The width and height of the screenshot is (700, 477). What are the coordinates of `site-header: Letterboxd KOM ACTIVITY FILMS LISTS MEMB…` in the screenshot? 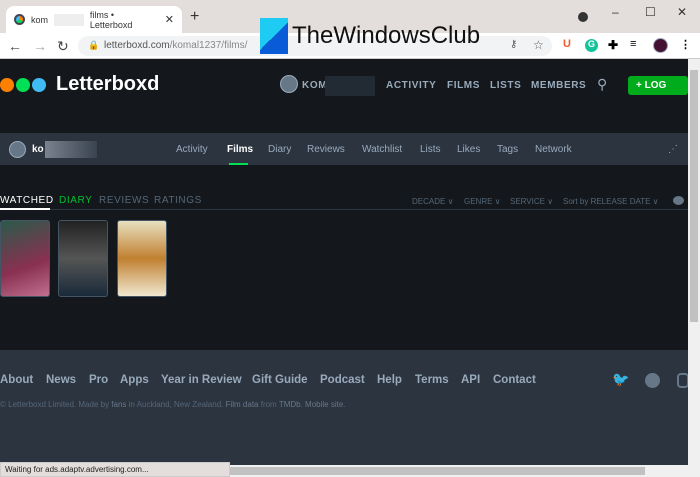 It's located at (344, 85).